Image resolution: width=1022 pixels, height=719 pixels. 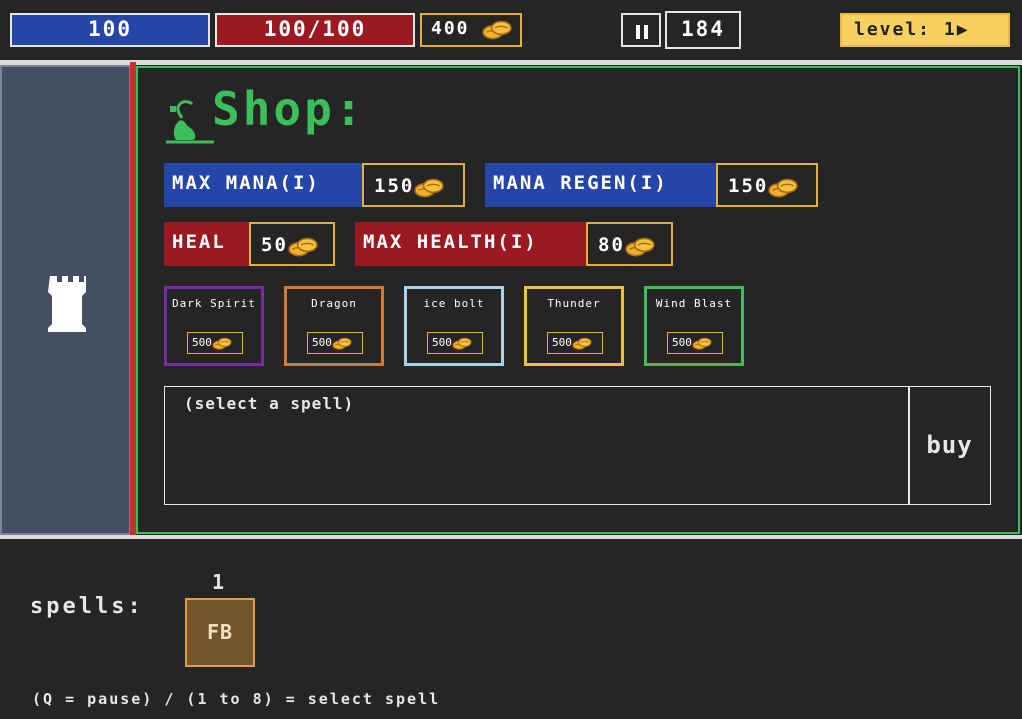 I want to click on top-divider, so click(x=511, y=62).